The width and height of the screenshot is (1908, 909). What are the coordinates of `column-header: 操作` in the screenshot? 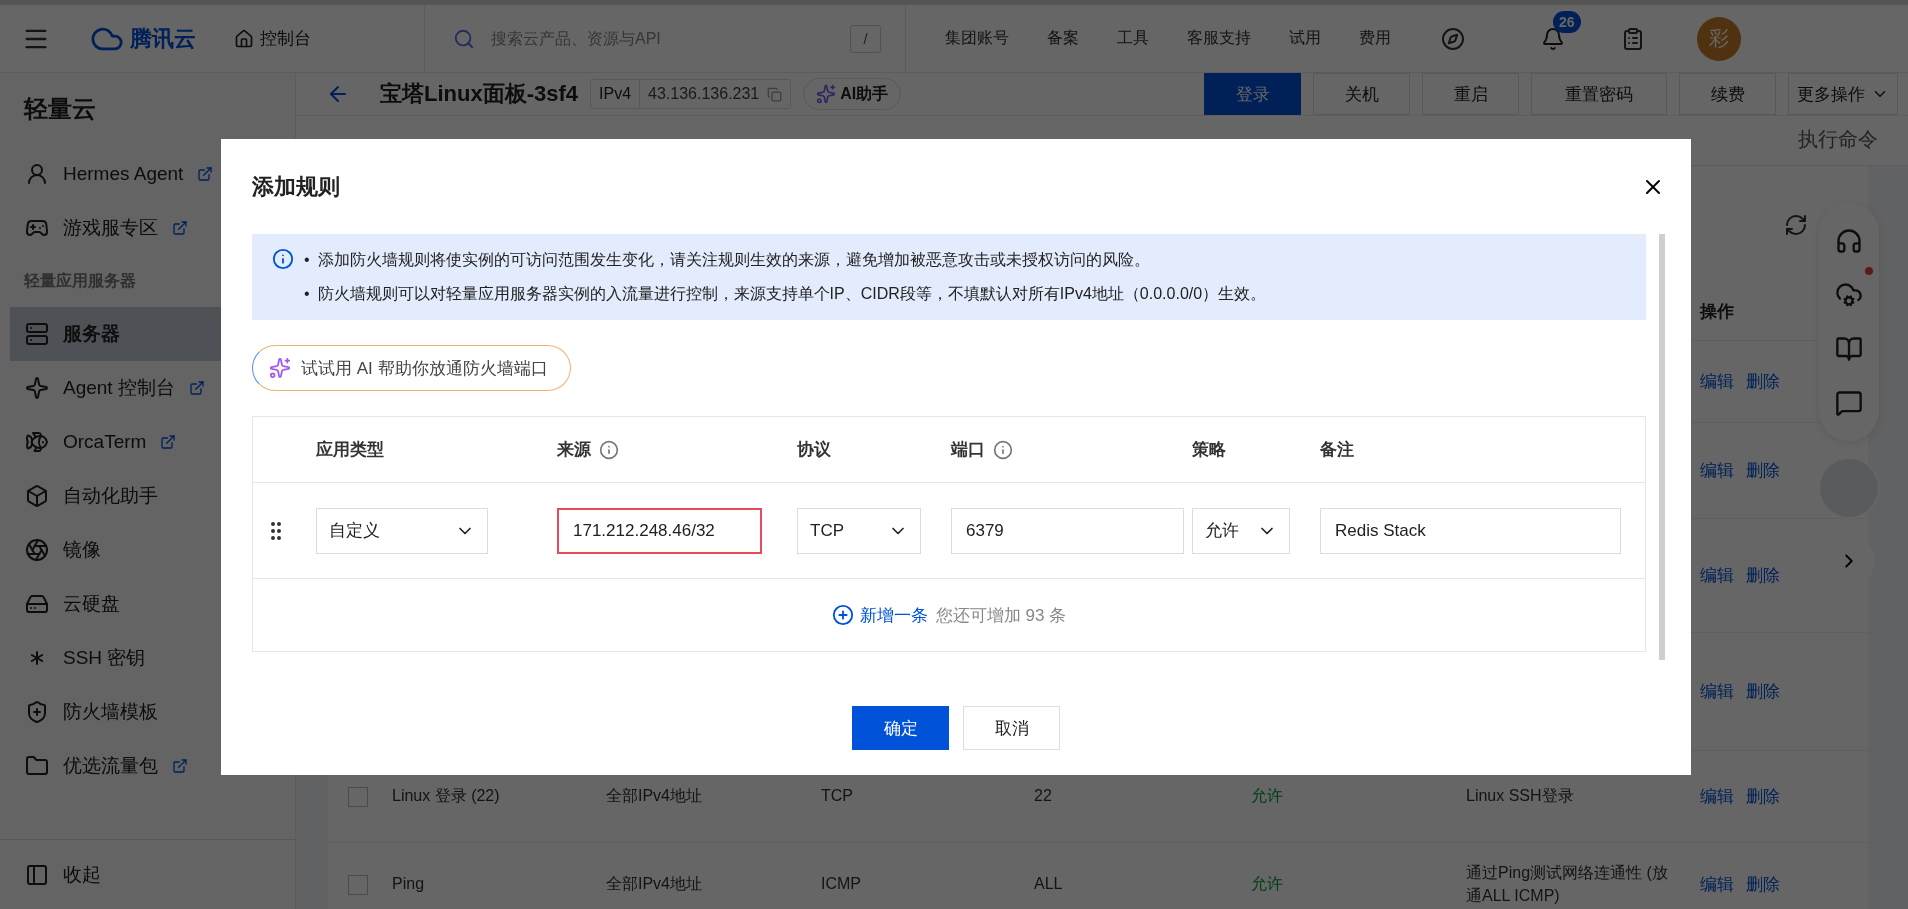 It's located at (1717, 312).